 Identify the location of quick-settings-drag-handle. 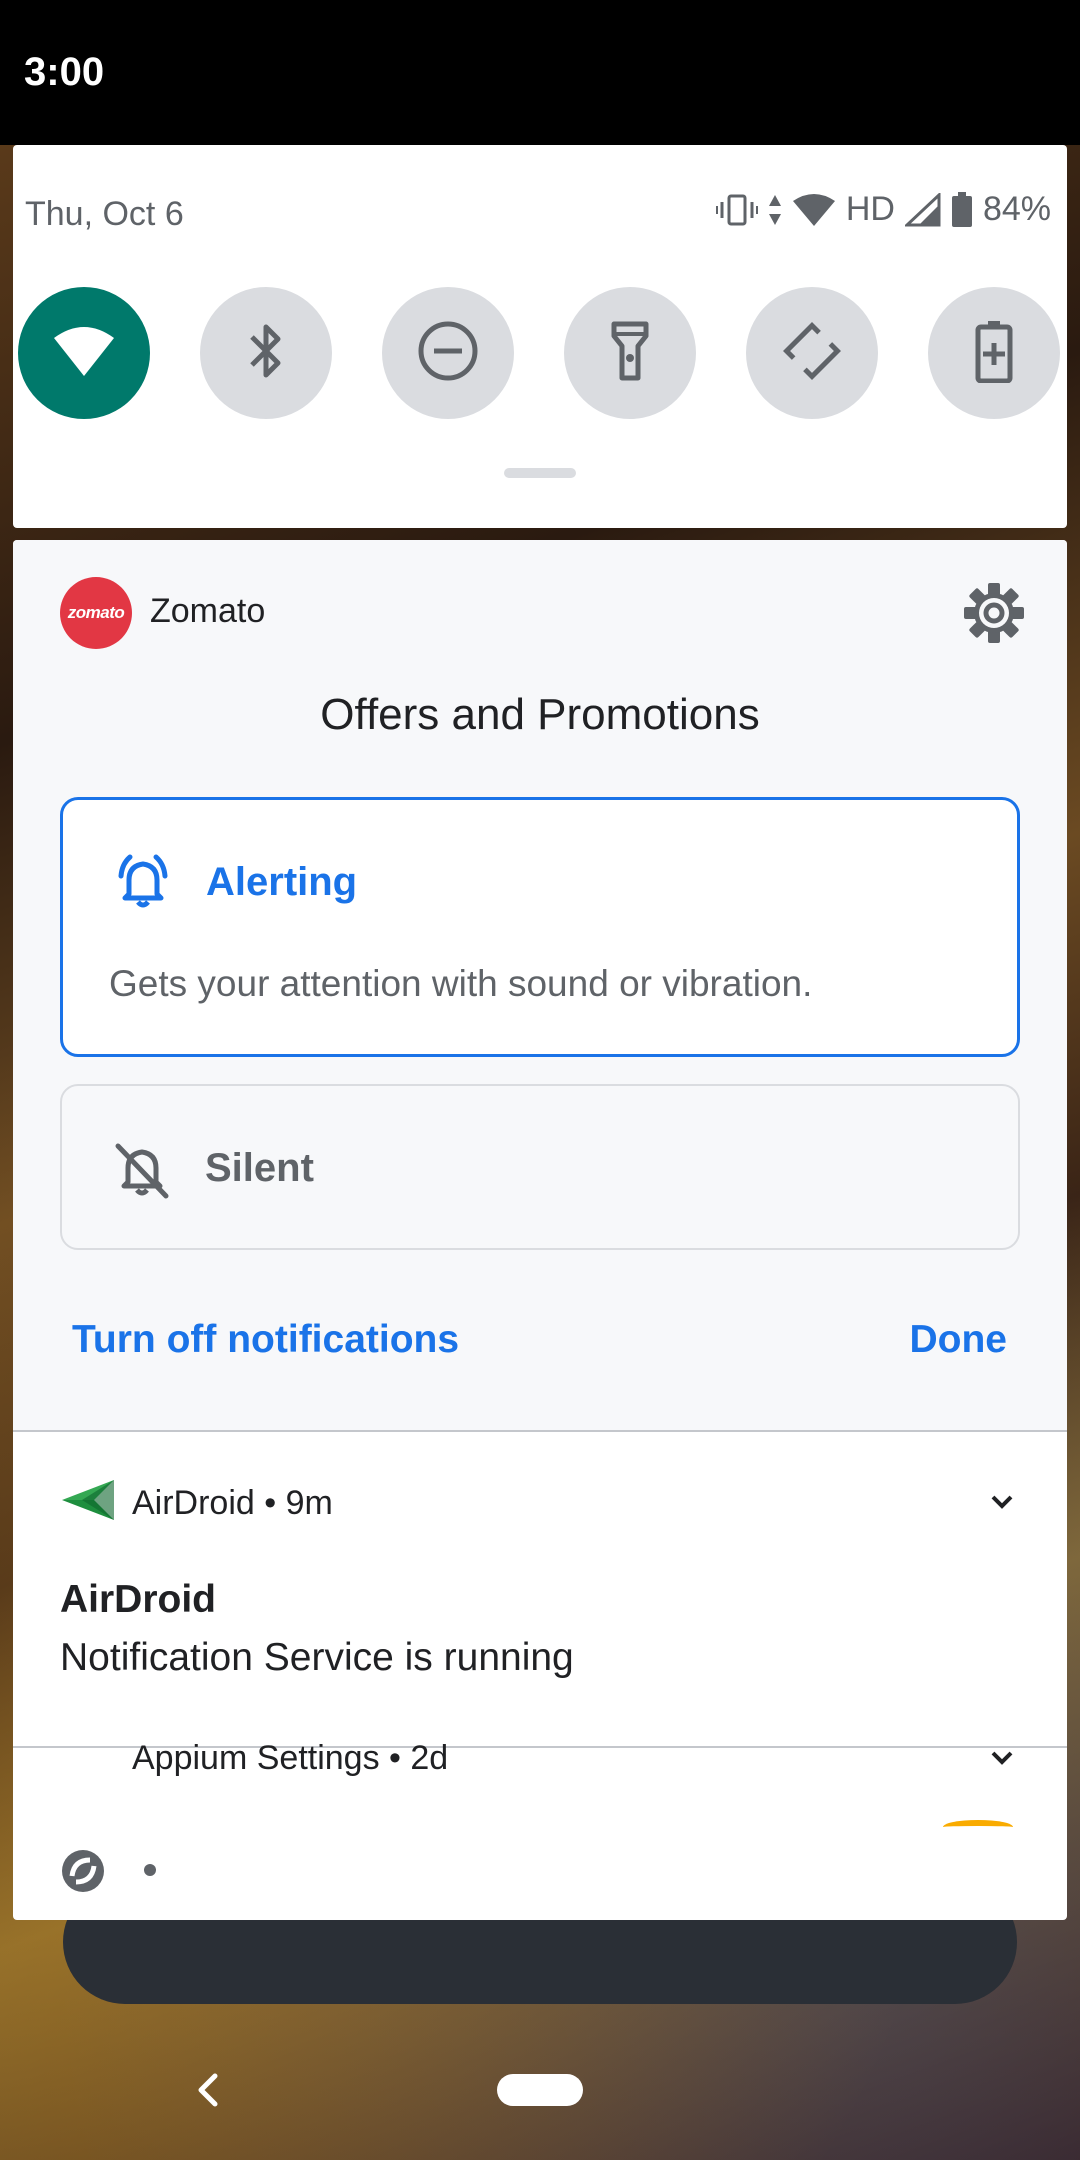
(540, 473).